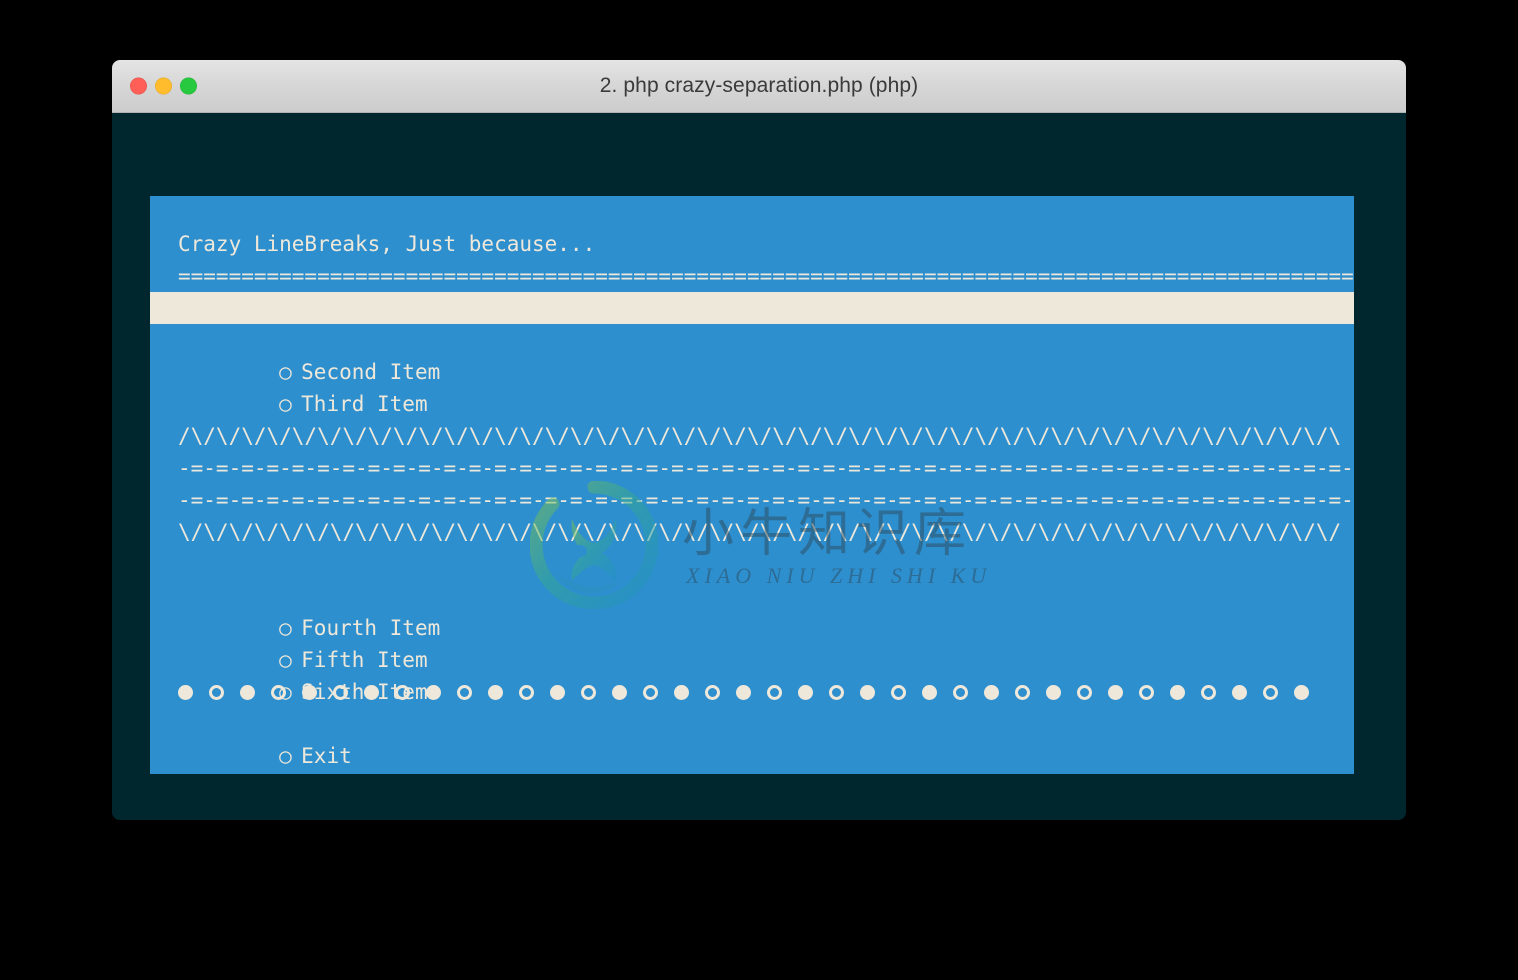  What do you see at coordinates (326, 756) in the screenshot?
I see `menu-item-label: Exit` at bounding box center [326, 756].